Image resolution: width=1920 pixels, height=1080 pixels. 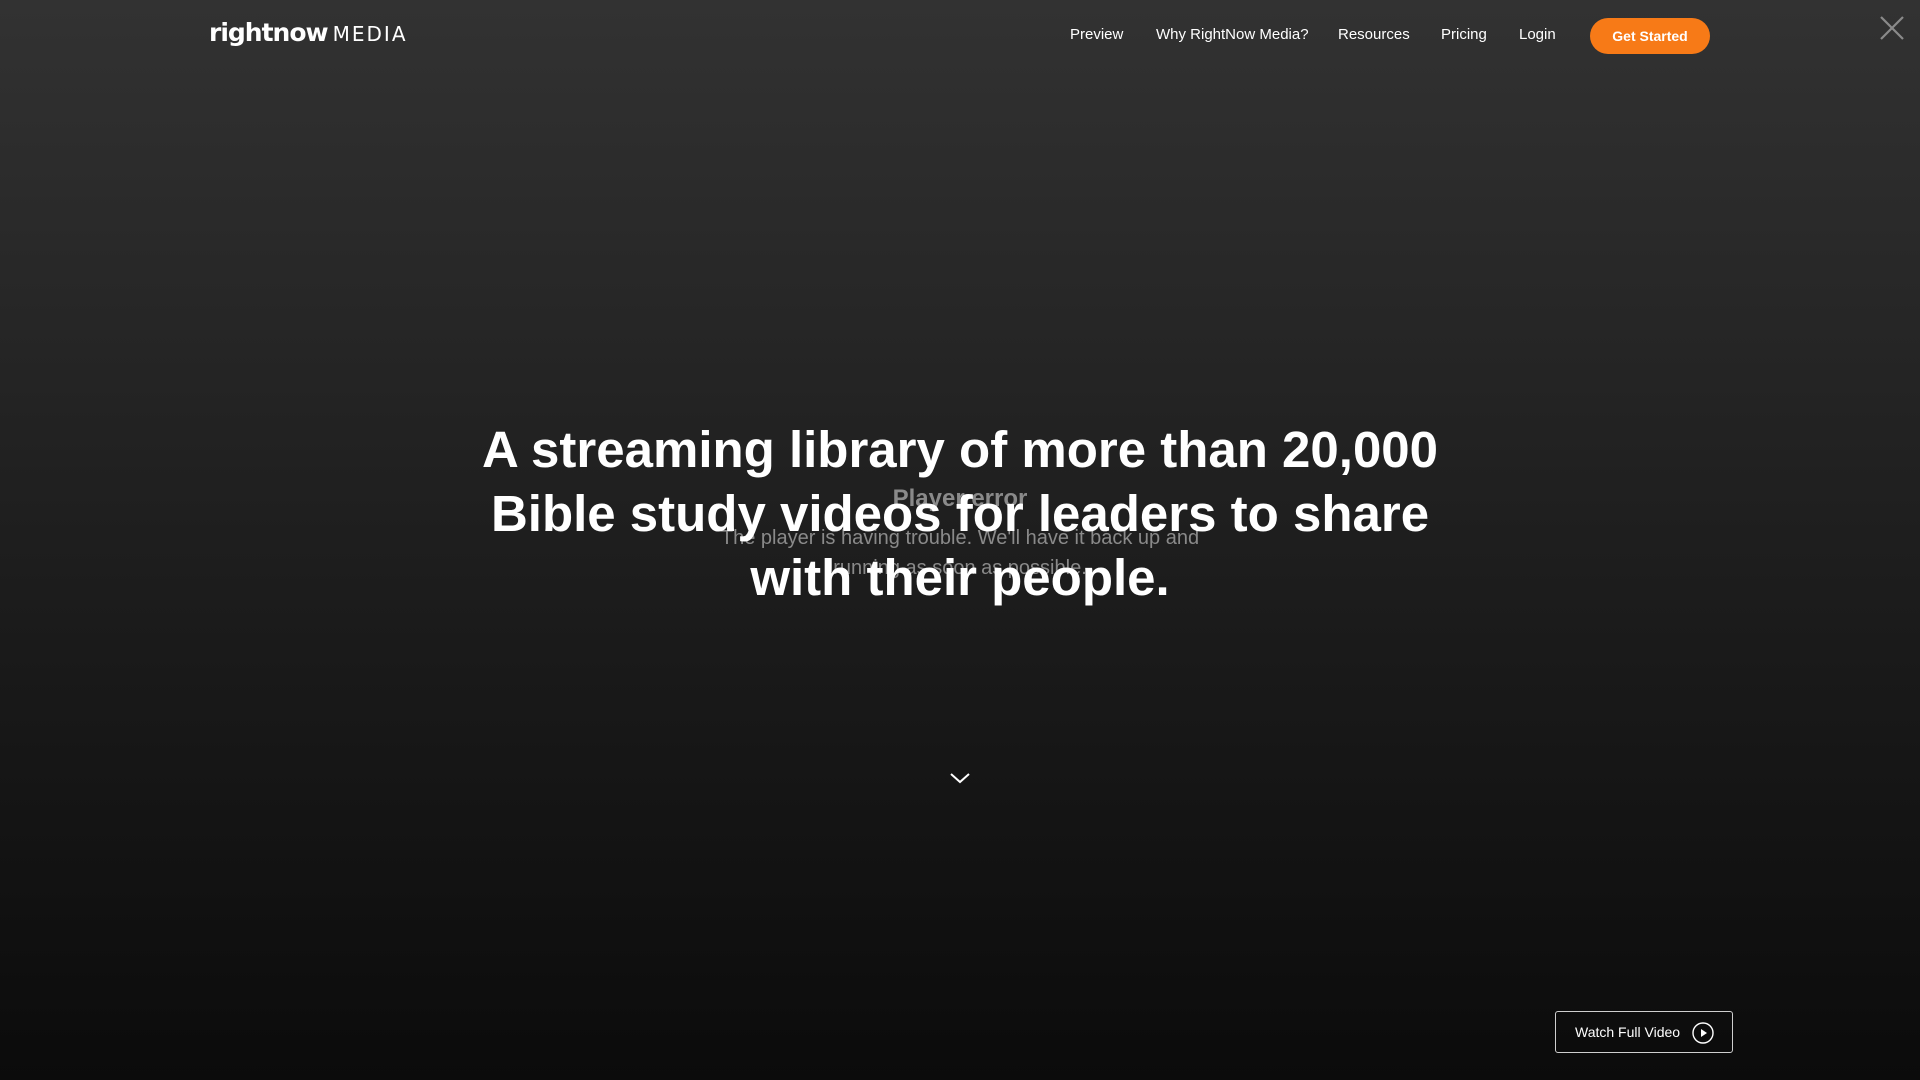 I want to click on nav-resources: Resources, so click(x=1374, y=34).